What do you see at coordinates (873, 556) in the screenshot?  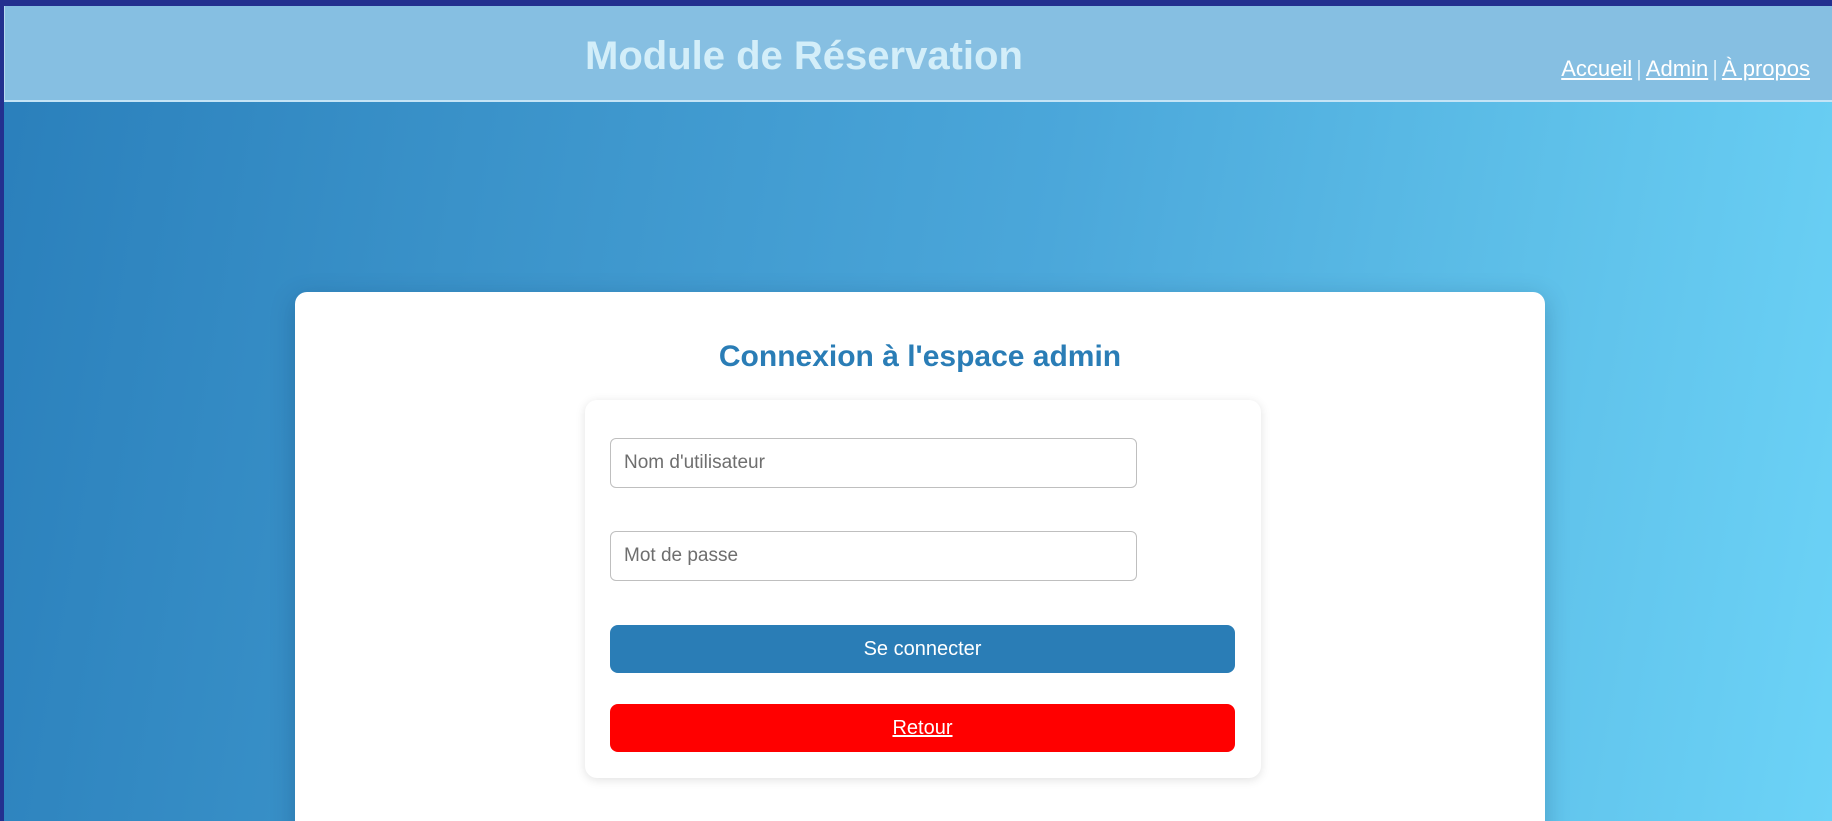 I see `password-input` at bounding box center [873, 556].